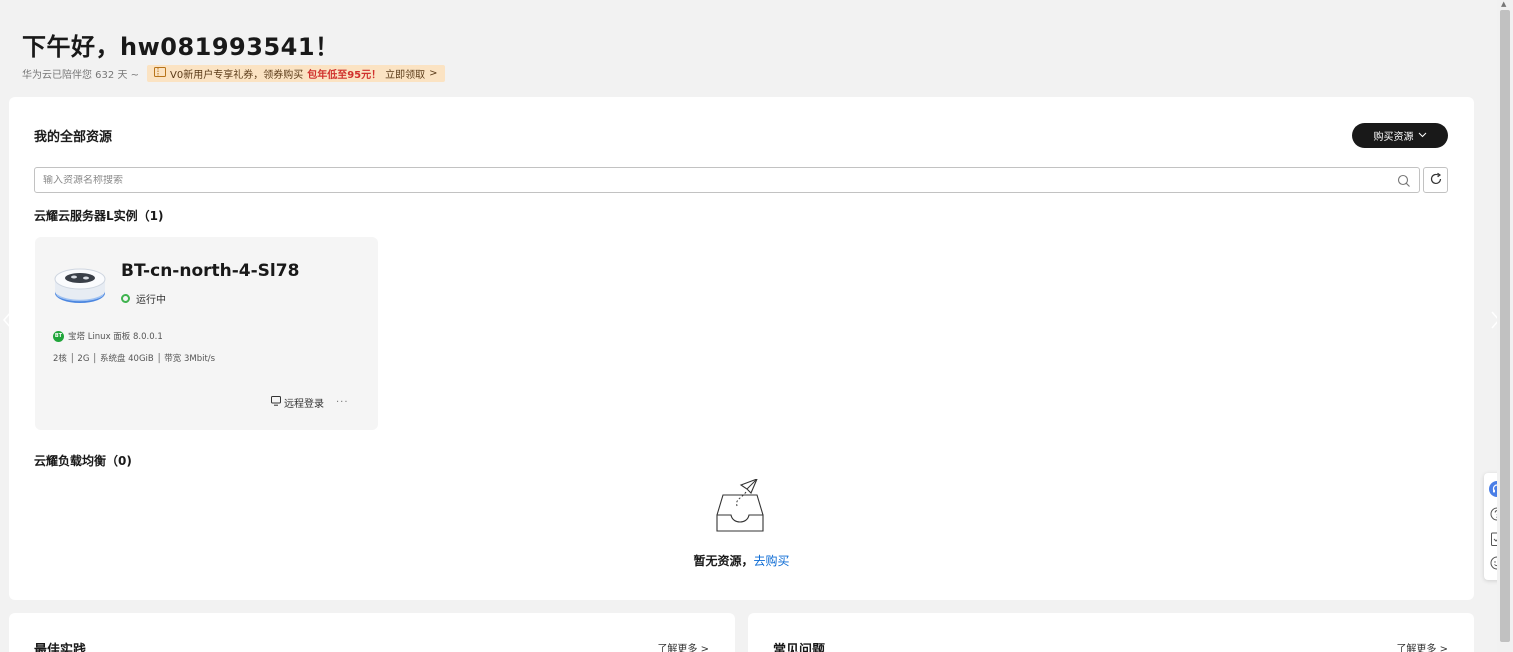 Image resolution: width=1513 pixels, height=652 pixels. I want to click on resource-search, so click(727, 180).